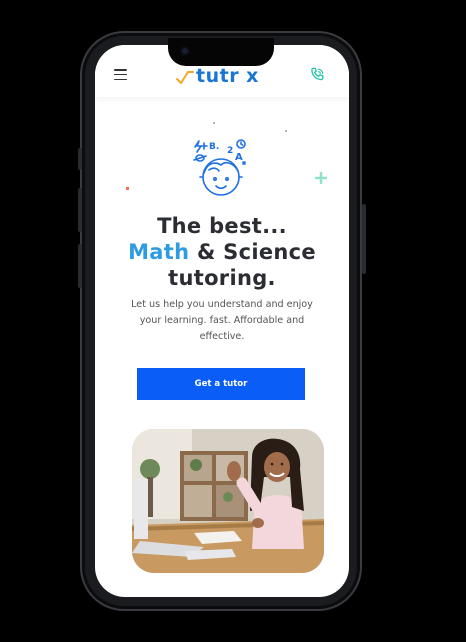  What do you see at coordinates (214, 147) in the screenshot?
I see `svg-text: B.` at bounding box center [214, 147].